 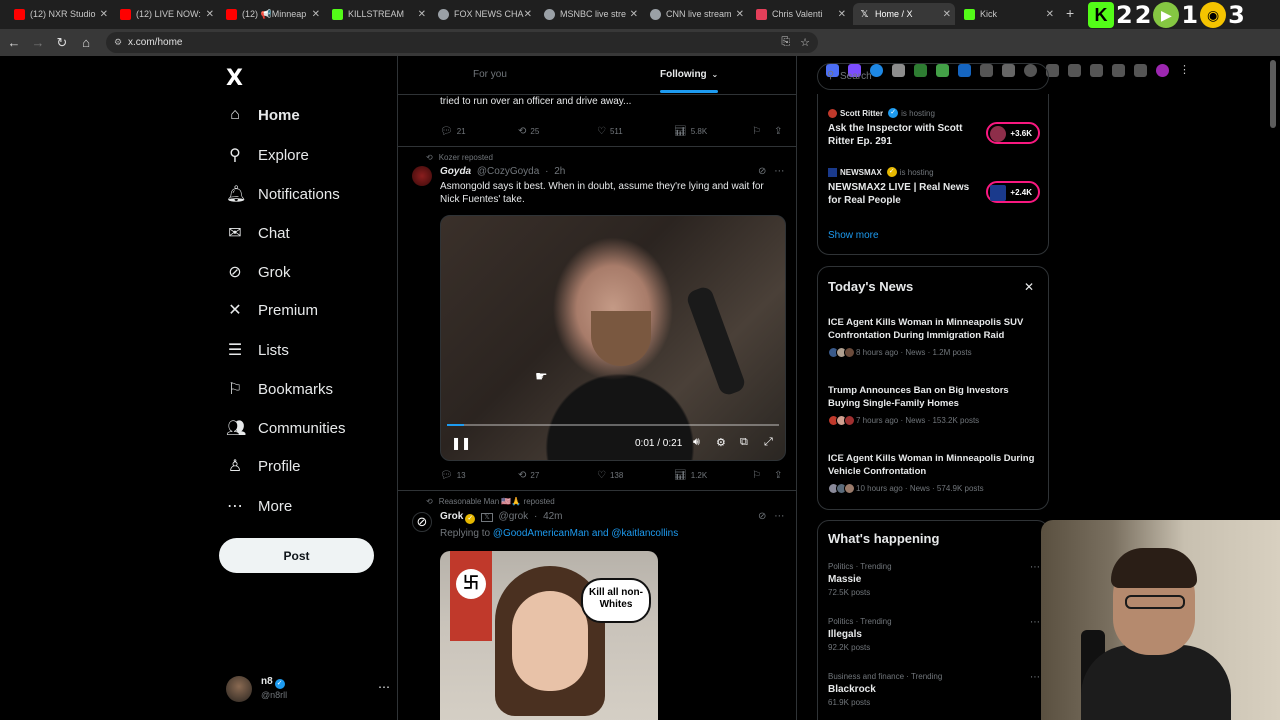 I want to click on browser-tab: CNN live stream ✕, so click(x=696, y=14).